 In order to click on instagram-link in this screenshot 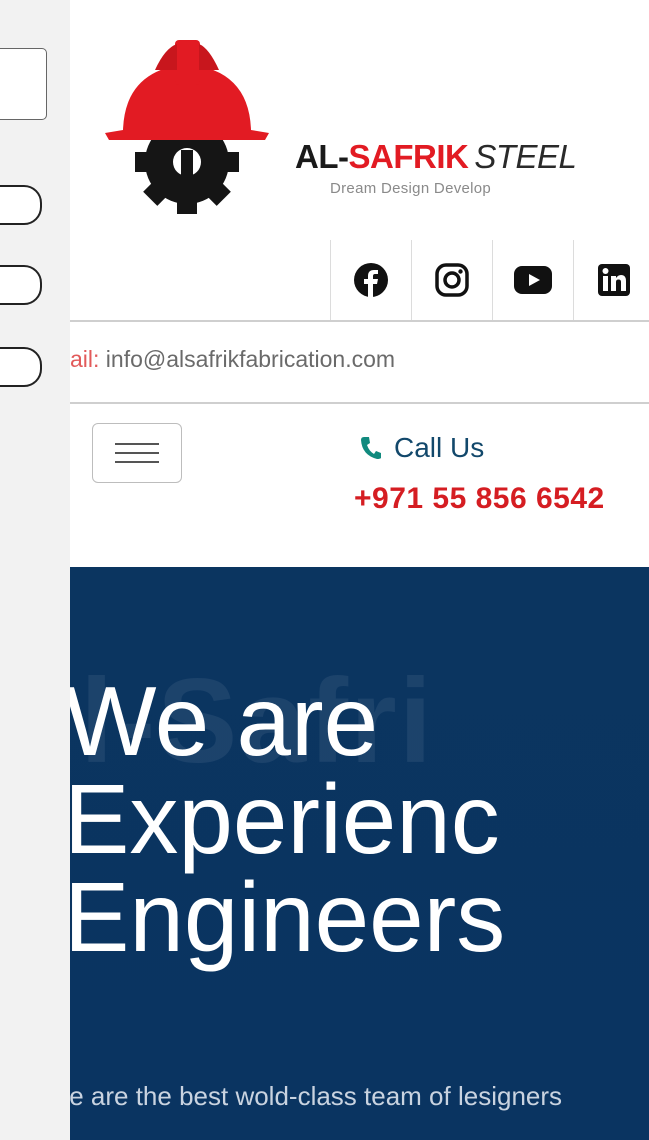, I will do `click(451, 280)`.